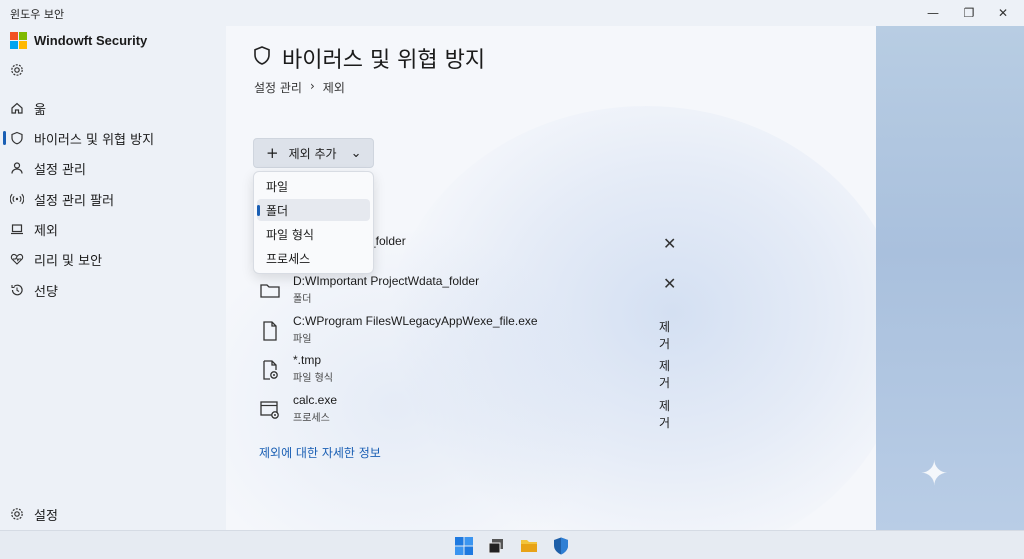 Image resolution: width=1024 pixels, height=559 pixels. I want to click on add-exclusion-button: + 제외 추가 ⌄, so click(313, 153).